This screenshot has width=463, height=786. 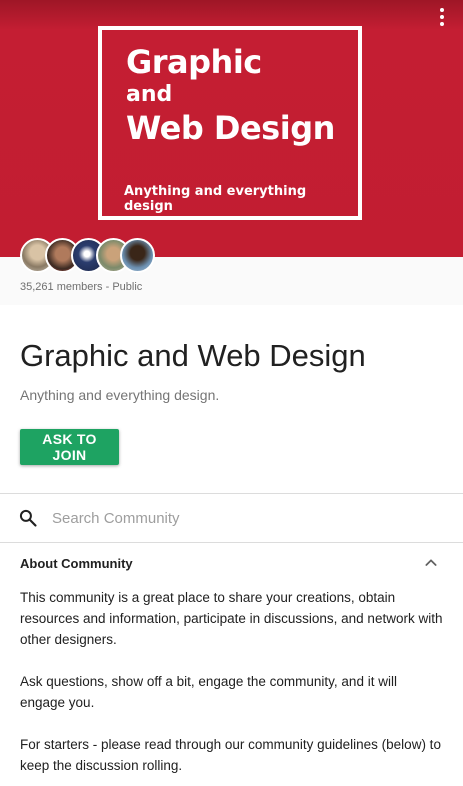 I want to click on about-heading: About Community, so click(x=76, y=563).